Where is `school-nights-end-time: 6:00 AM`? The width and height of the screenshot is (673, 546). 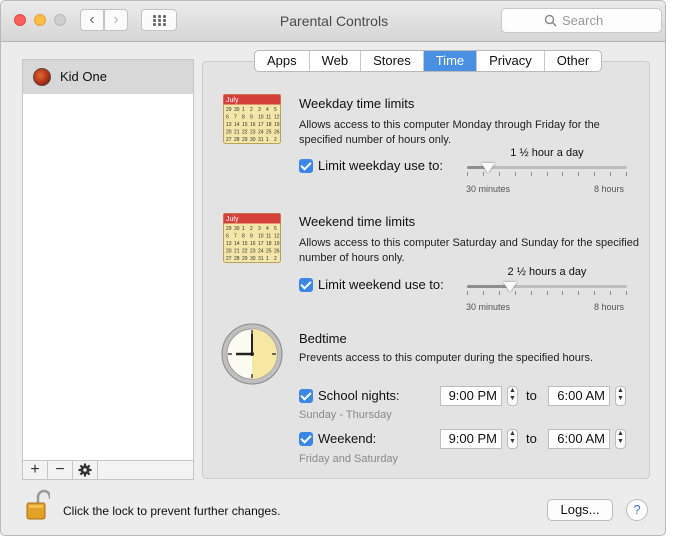 school-nights-end-time: 6:00 AM is located at coordinates (579, 396).